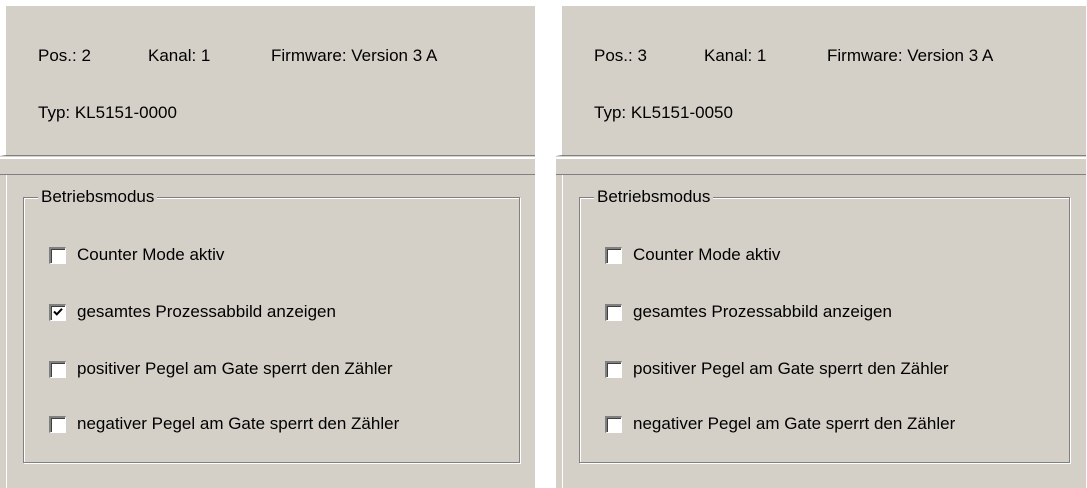 The image size is (1087, 488). Describe the element at coordinates (64, 55) in the screenshot. I see `position-label: Pos.: 2` at that location.